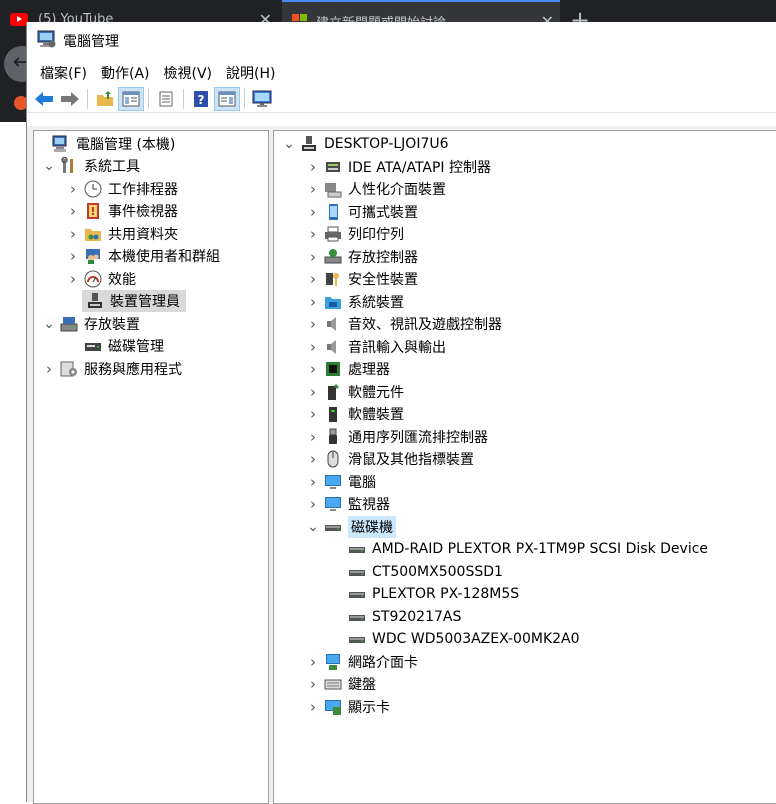 The width and height of the screenshot is (776, 804). Describe the element at coordinates (143, 256) in the screenshot. I see `tree-item-local-users: › 本機使用者和群組` at that location.